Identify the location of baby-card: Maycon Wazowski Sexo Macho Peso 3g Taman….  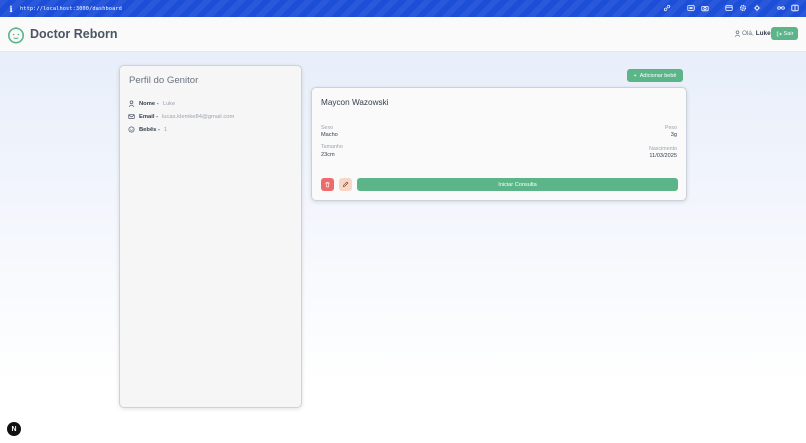
(499, 144).